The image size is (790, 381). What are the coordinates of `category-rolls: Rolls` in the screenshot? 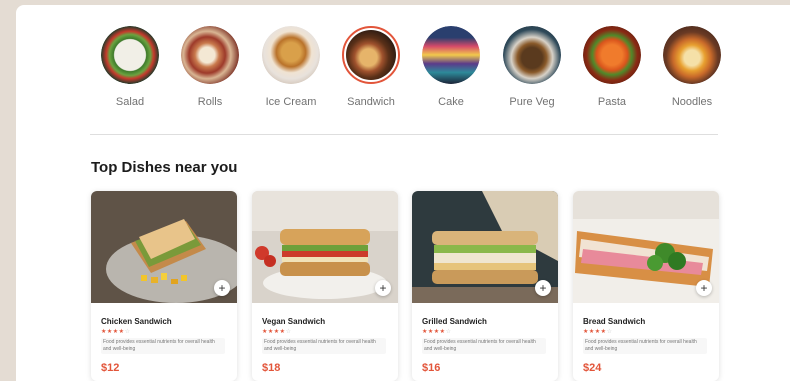 It's located at (210, 67).